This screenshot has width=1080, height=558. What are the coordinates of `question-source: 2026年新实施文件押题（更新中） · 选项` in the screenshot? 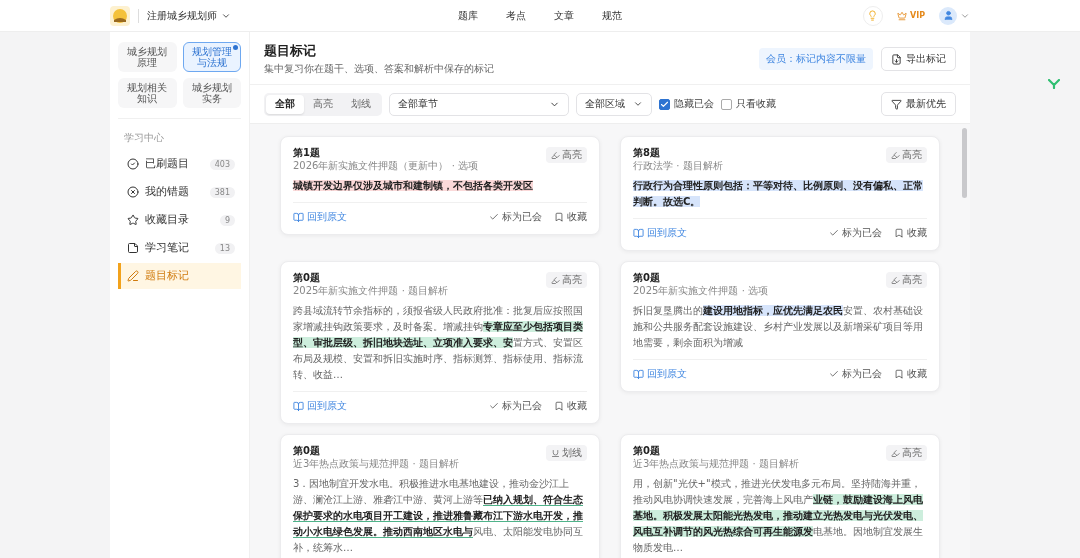 It's located at (385, 165).